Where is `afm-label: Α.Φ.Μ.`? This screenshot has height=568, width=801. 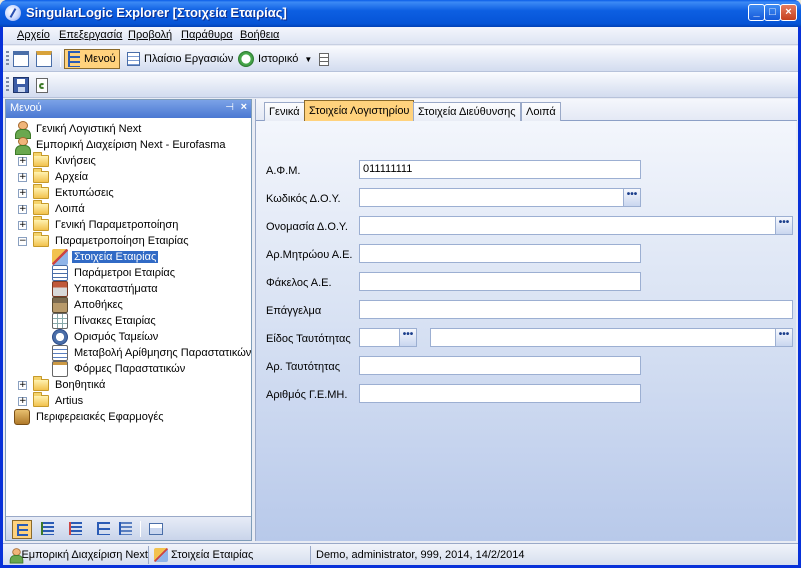 afm-label: Α.Φ.Μ. is located at coordinates (283, 171).